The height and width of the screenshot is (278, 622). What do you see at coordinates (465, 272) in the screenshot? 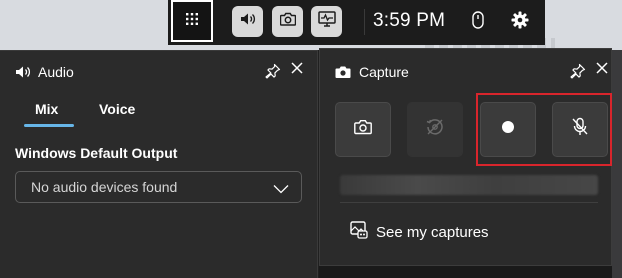
I see `capture-panel-footer` at bounding box center [465, 272].